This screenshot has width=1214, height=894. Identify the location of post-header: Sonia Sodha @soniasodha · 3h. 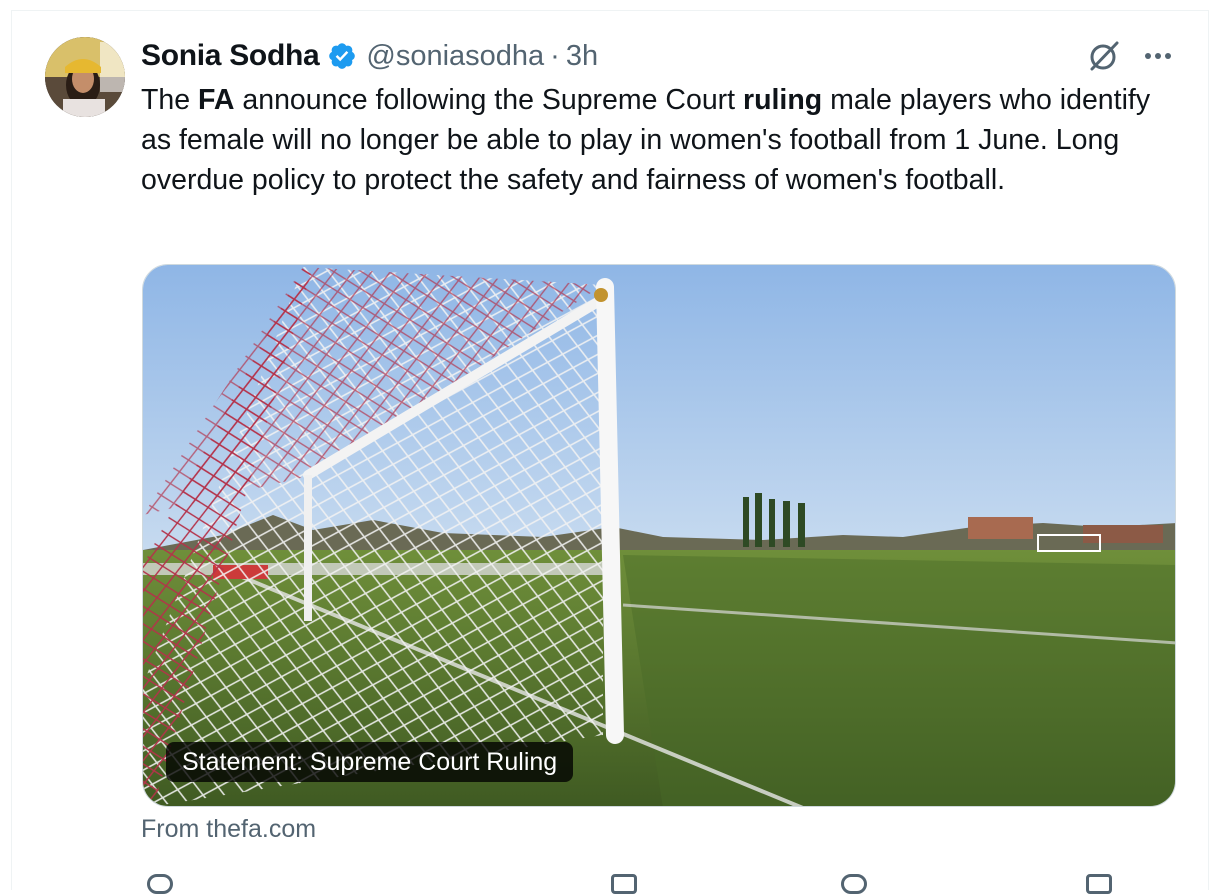
(369, 56).